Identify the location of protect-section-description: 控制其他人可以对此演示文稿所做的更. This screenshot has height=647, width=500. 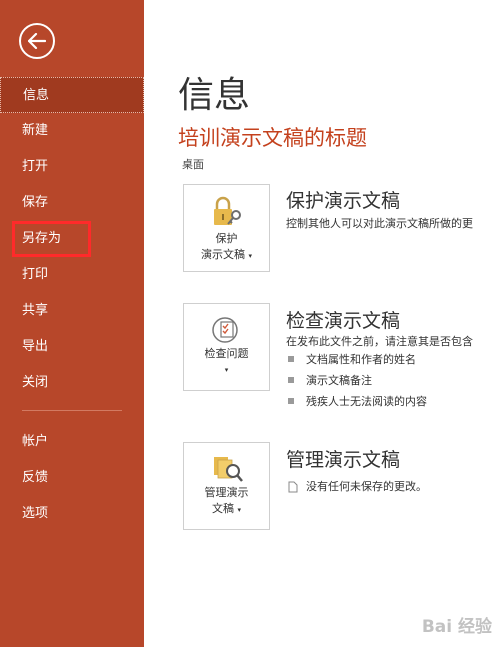
(379, 223).